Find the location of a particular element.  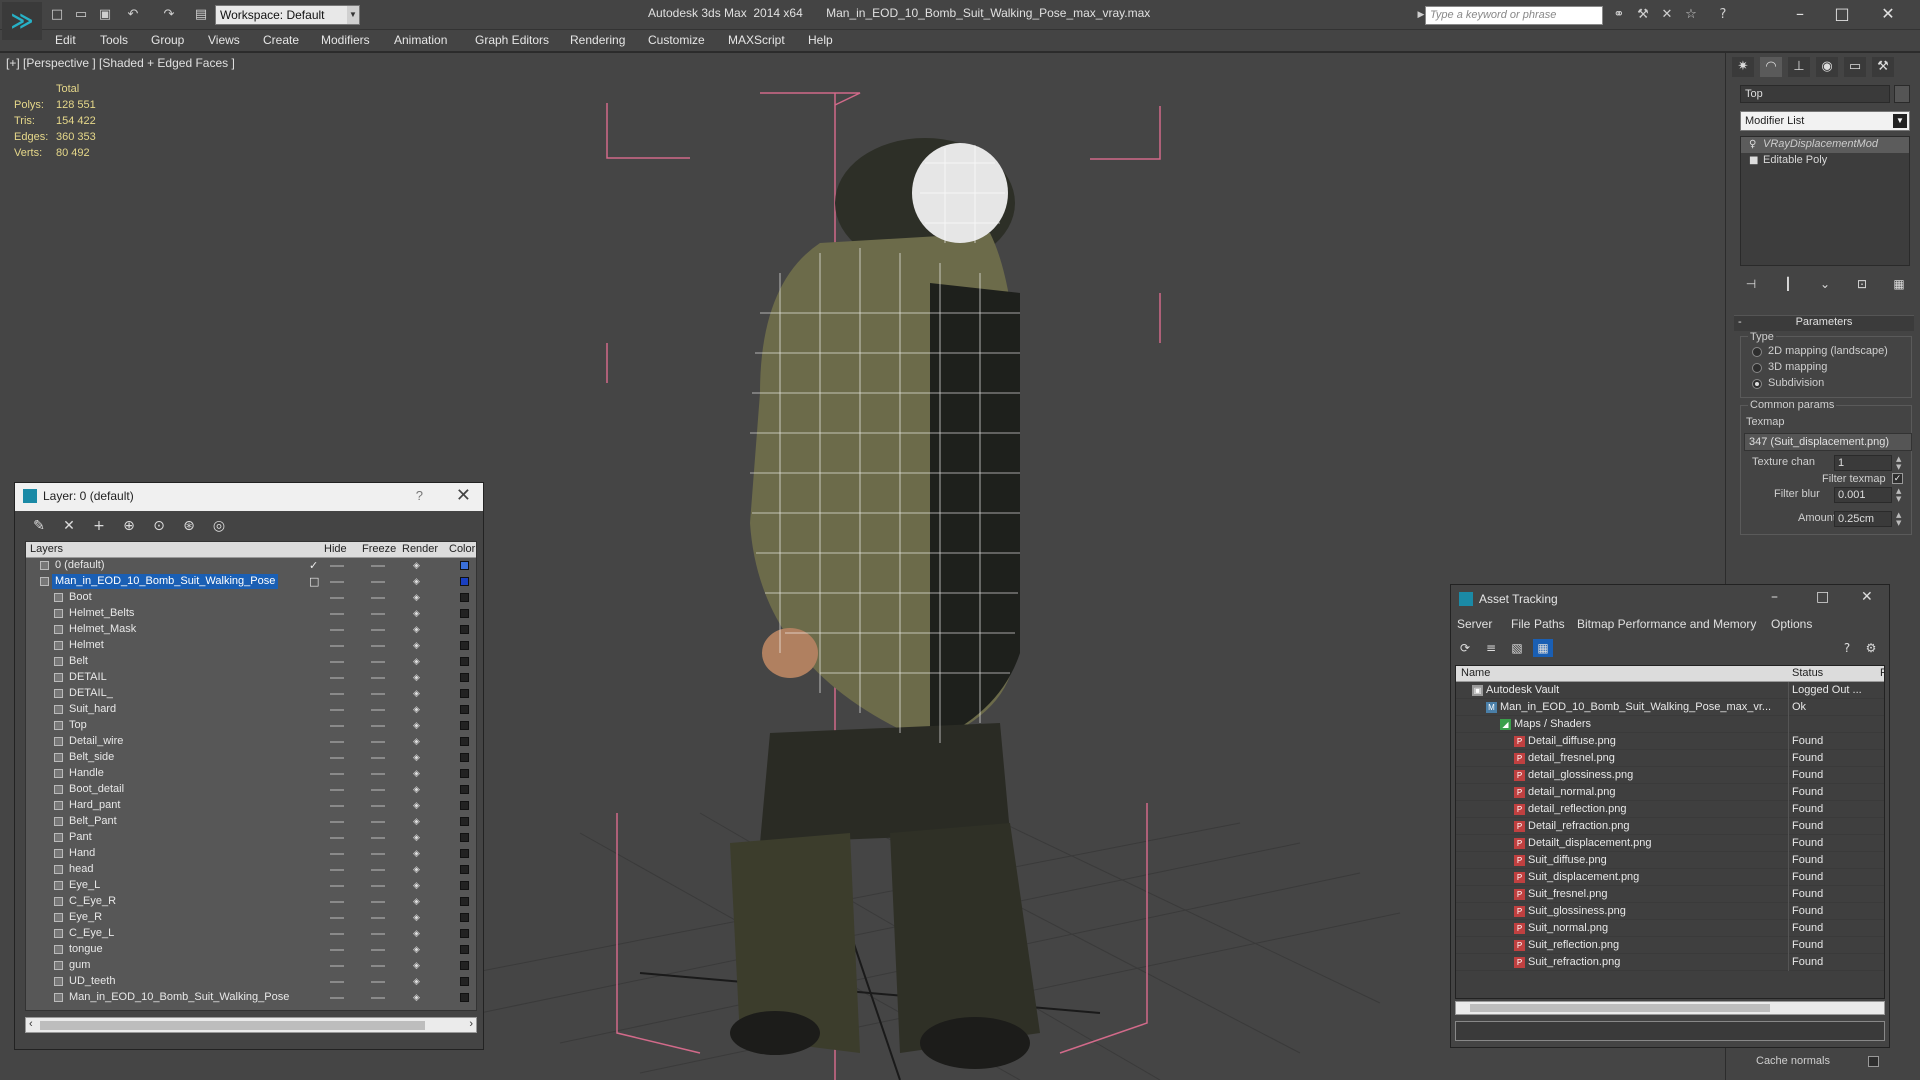

menu-edit: Edit is located at coordinates (65, 40).